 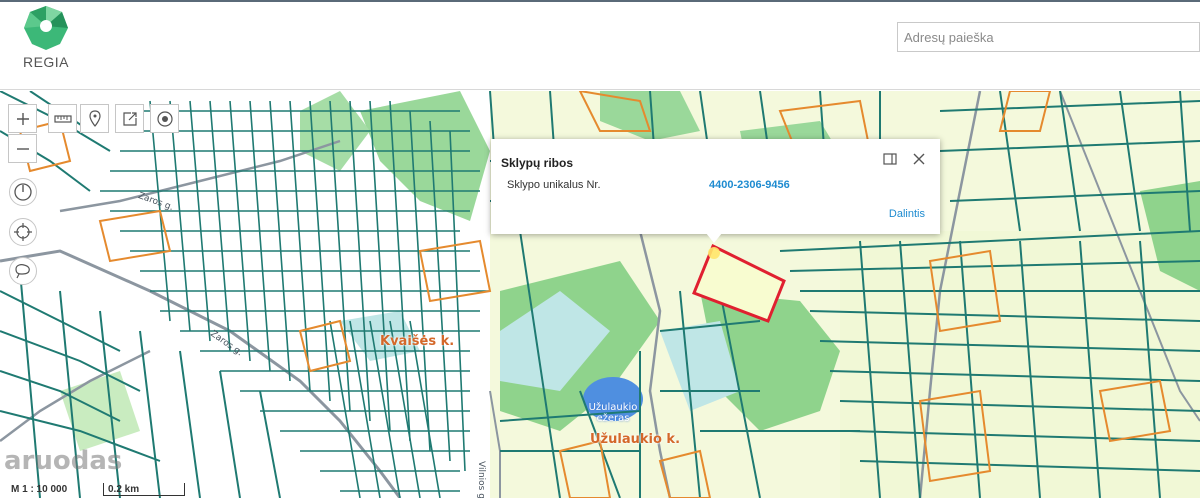 What do you see at coordinates (63, 461) in the screenshot?
I see `watermark: aruodas` at bounding box center [63, 461].